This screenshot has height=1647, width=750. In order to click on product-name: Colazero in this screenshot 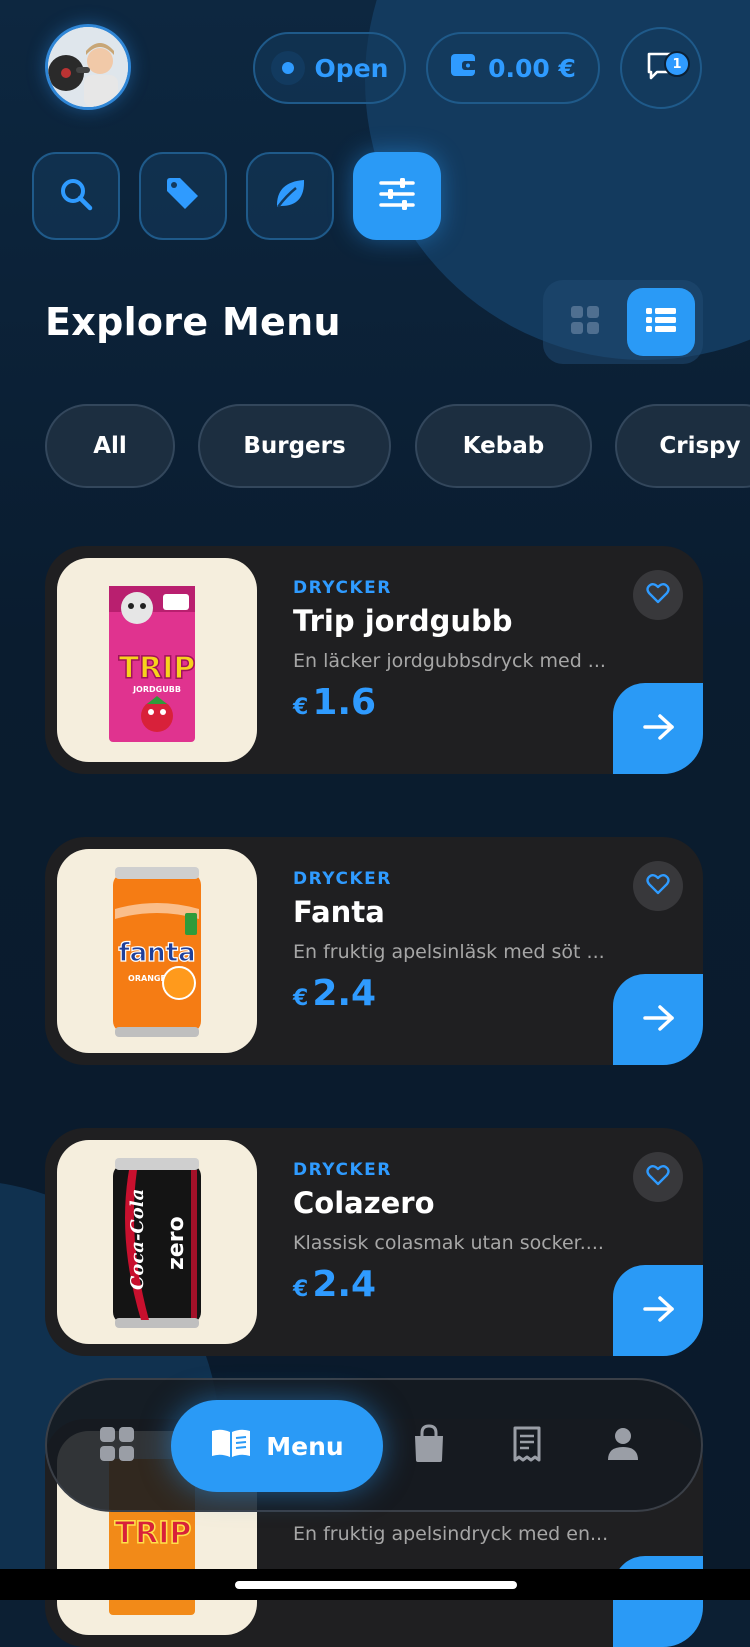, I will do `click(364, 1203)`.